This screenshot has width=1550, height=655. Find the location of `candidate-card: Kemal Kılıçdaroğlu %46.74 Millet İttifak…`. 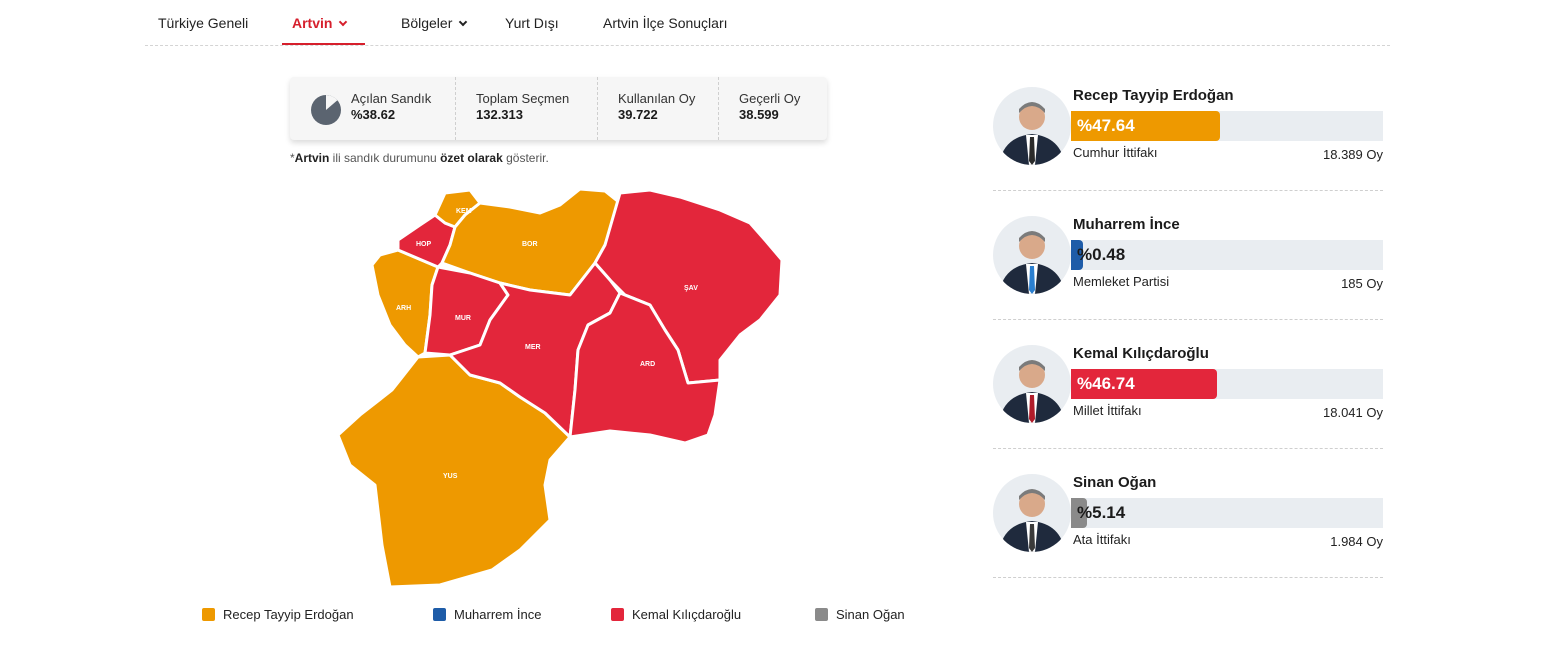

candidate-card: Kemal Kılıçdaroğlu %46.74 Millet İttifak… is located at coordinates (1188, 409).